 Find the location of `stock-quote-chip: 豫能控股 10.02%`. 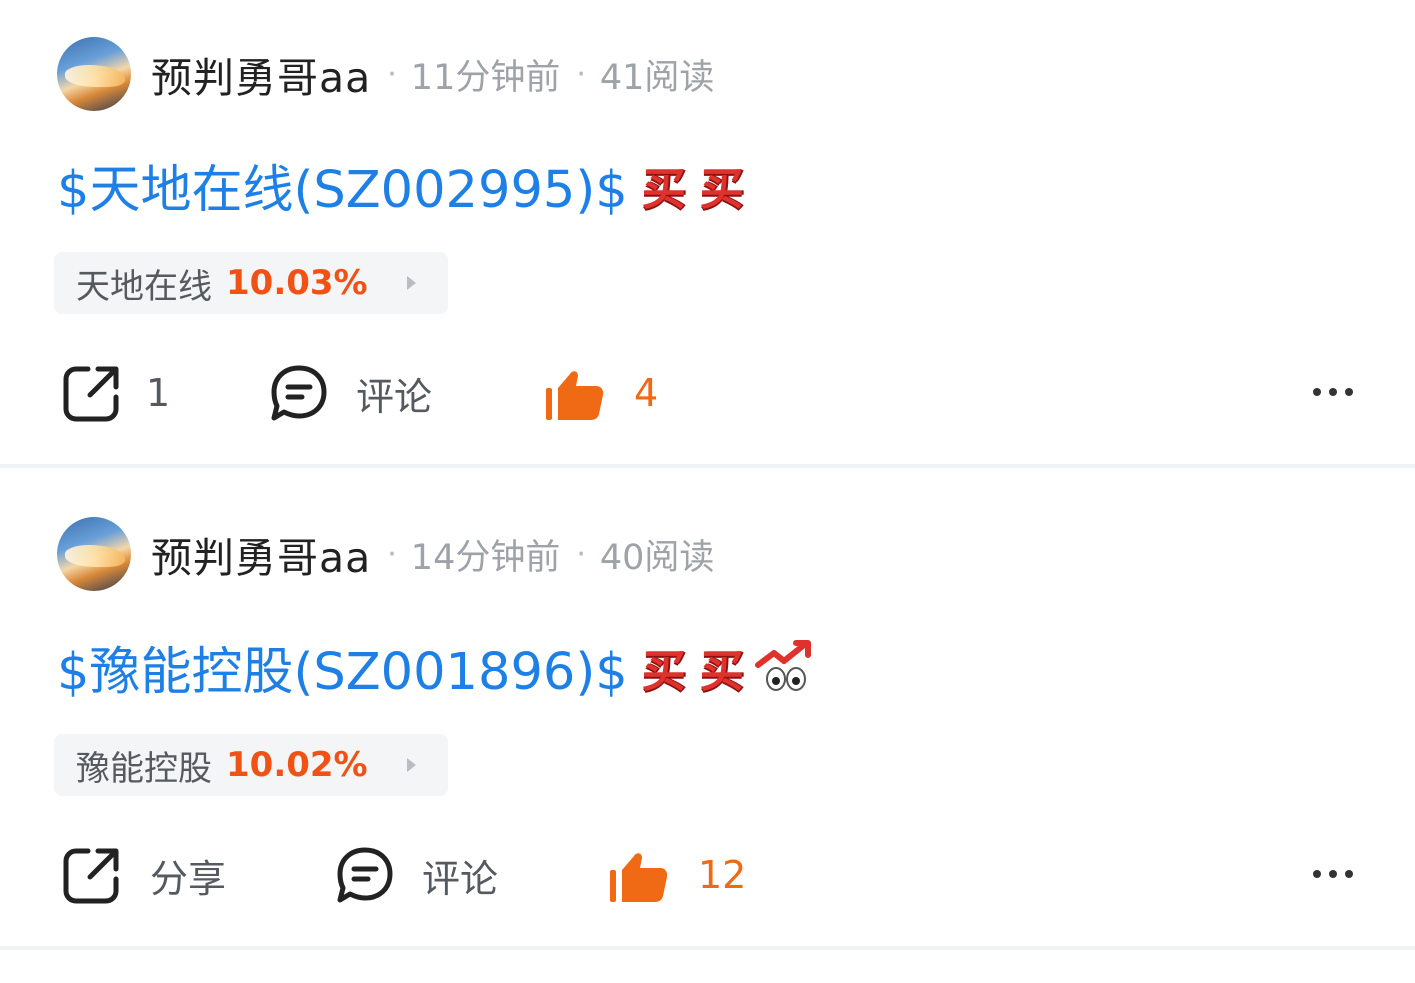

stock-quote-chip: 豫能控股 10.02% is located at coordinates (251, 765).